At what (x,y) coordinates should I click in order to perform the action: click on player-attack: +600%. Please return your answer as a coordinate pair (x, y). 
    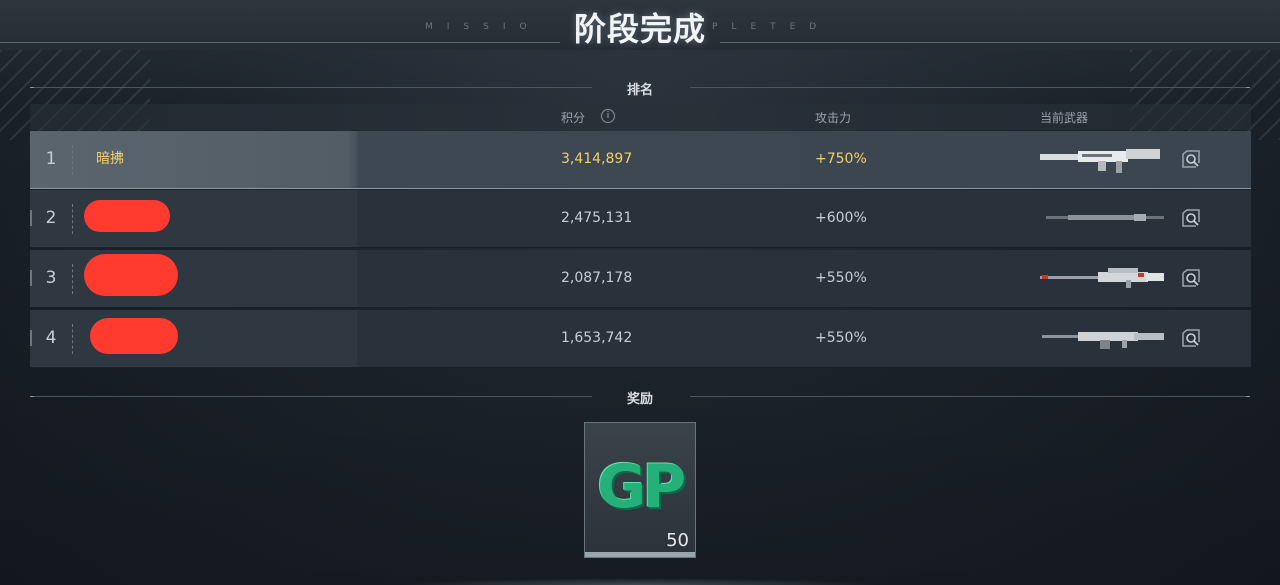
    Looking at the image, I should click on (841, 218).